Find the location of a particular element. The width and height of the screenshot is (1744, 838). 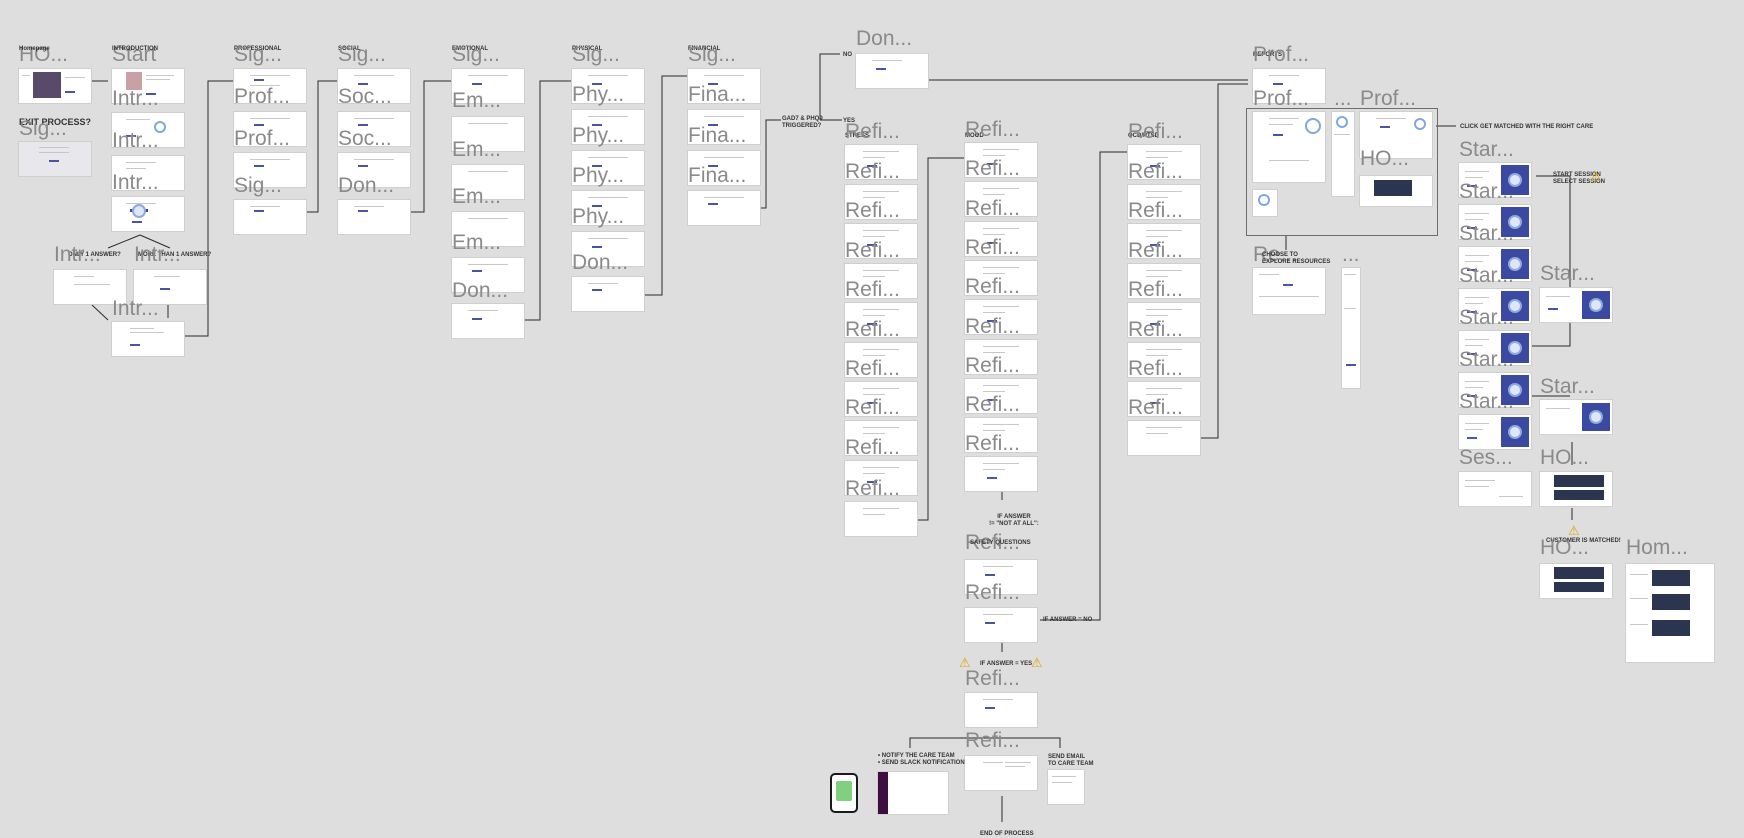

report-home-screen is located at coordinates (1396, 191).